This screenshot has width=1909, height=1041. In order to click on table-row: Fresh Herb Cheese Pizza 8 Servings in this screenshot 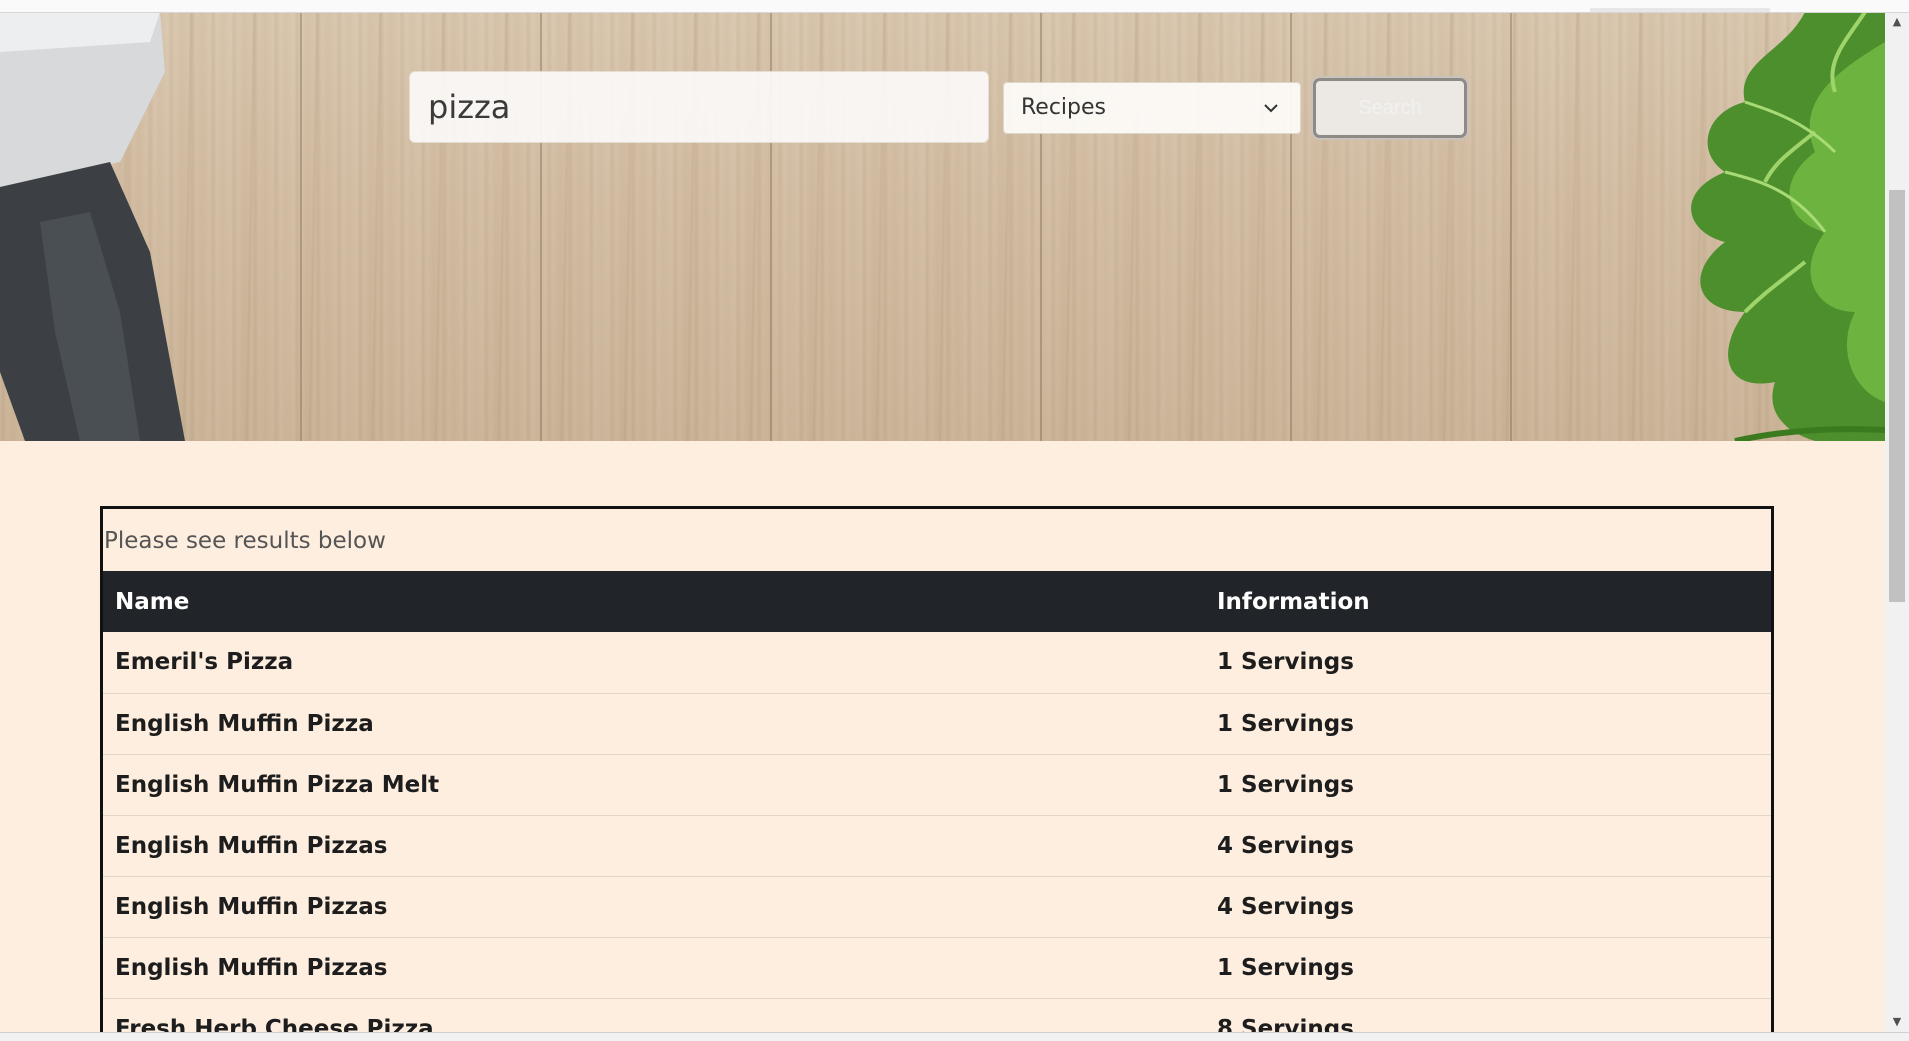, I will do `click(937, 1015)`.